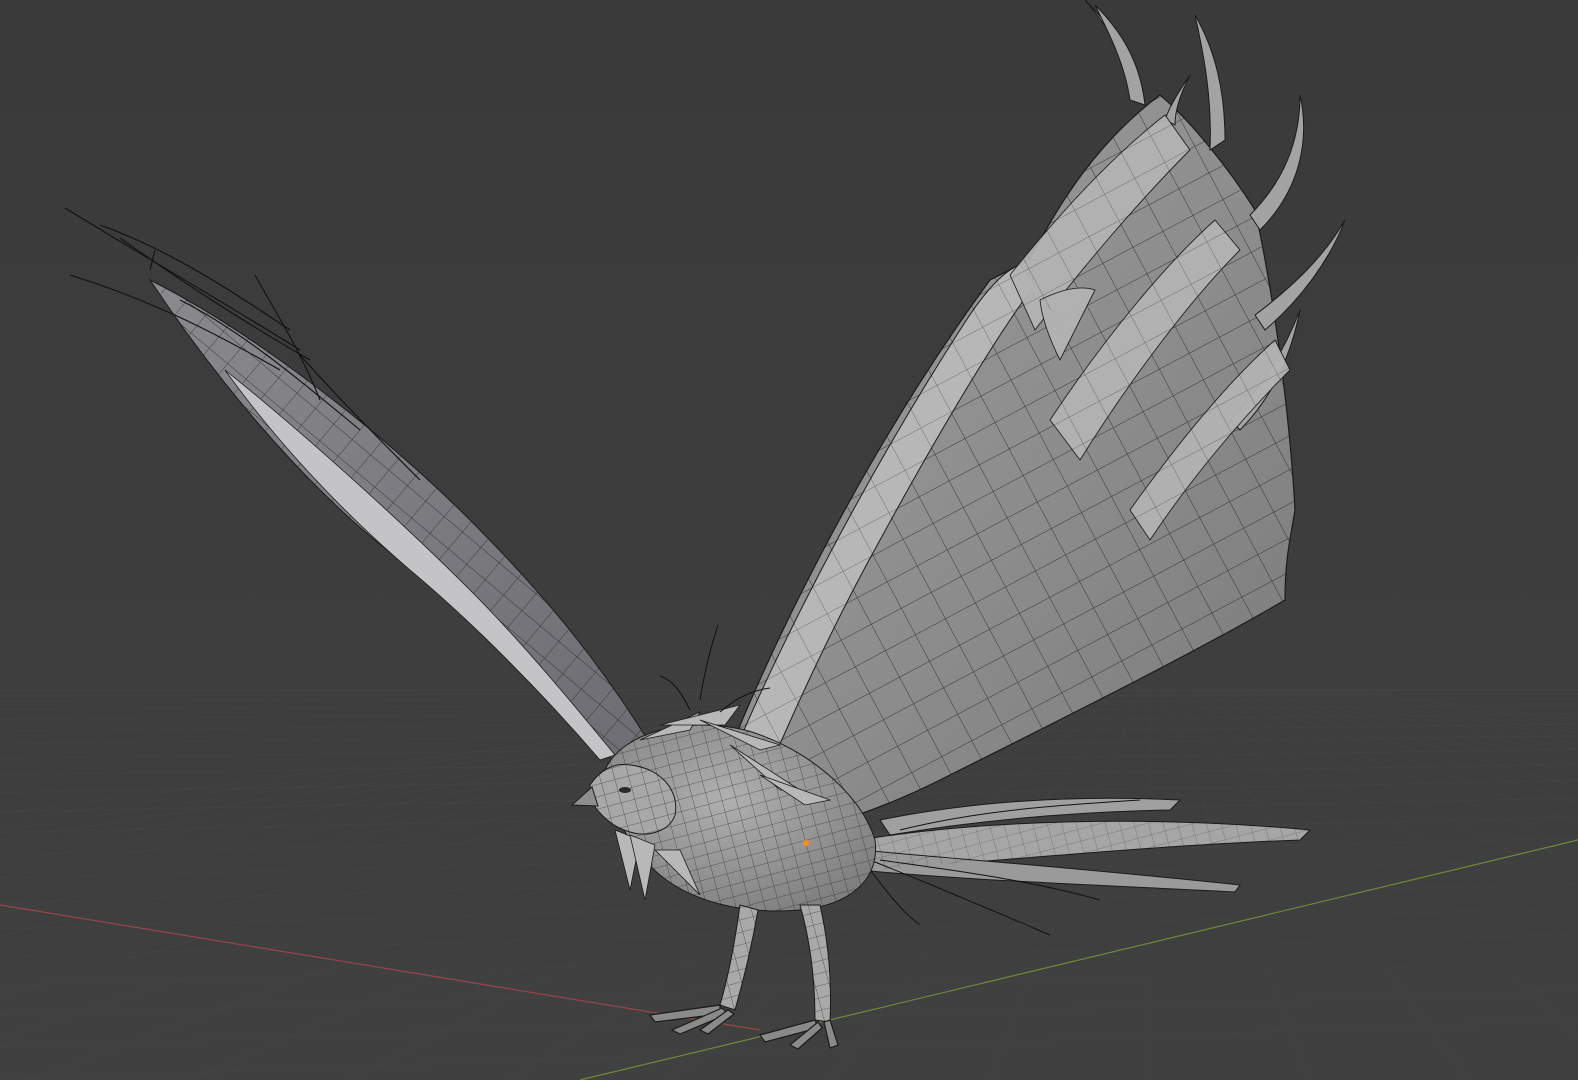 The image size is (1578, 1080). I want to click on object-origin-dot, so click(806, 843).